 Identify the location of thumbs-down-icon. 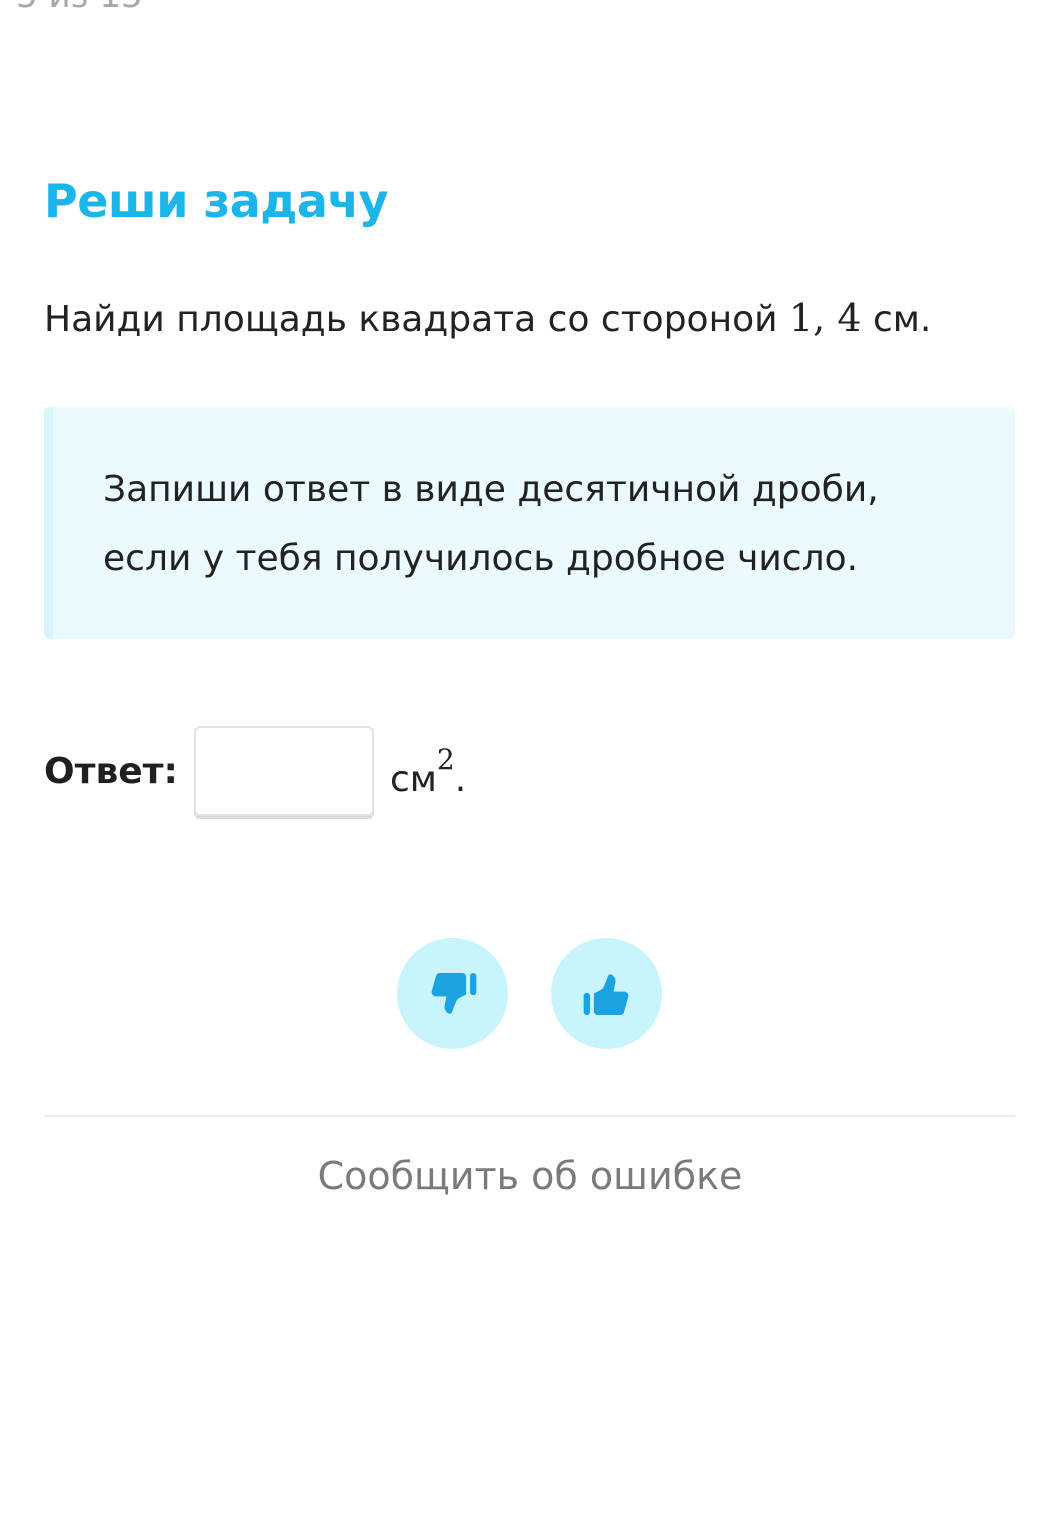
(453, 993).